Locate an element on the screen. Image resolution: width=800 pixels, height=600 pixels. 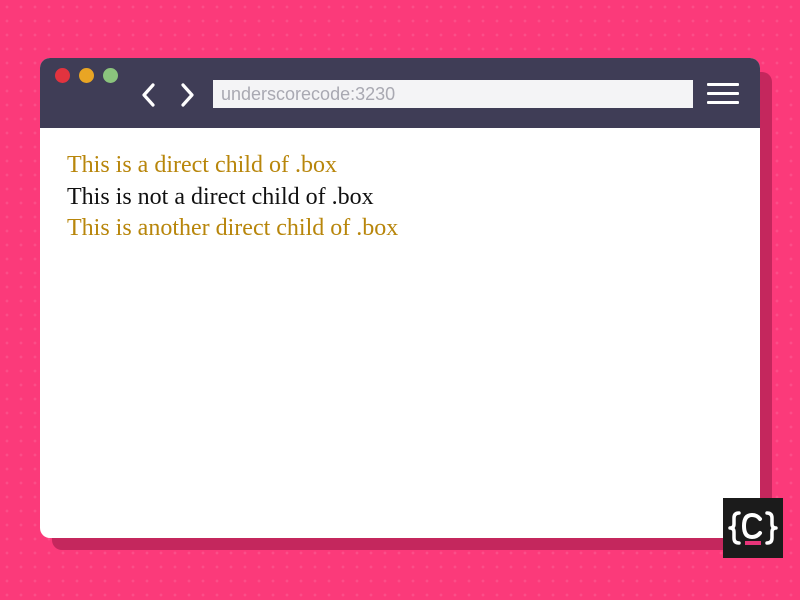
non-direct-child-line: This is not a direct child of .box is located at coordinates (220, 196).